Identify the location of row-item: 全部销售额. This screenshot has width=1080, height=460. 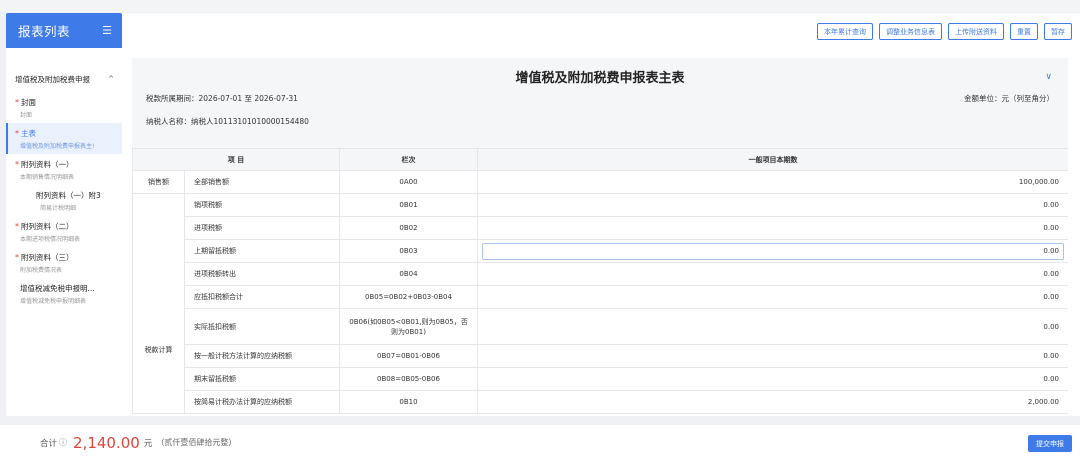
(262, 182).